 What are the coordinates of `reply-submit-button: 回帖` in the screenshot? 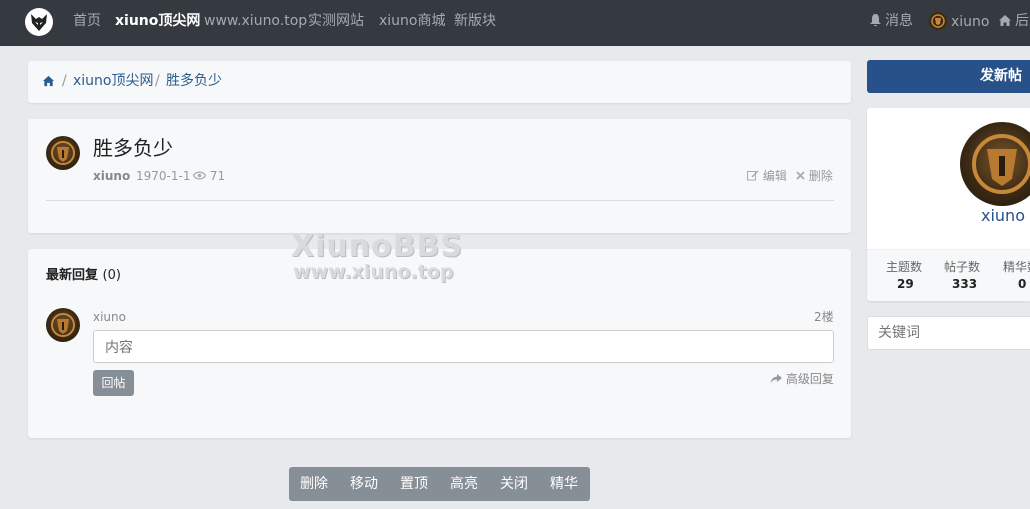 It's located at (113, 383).